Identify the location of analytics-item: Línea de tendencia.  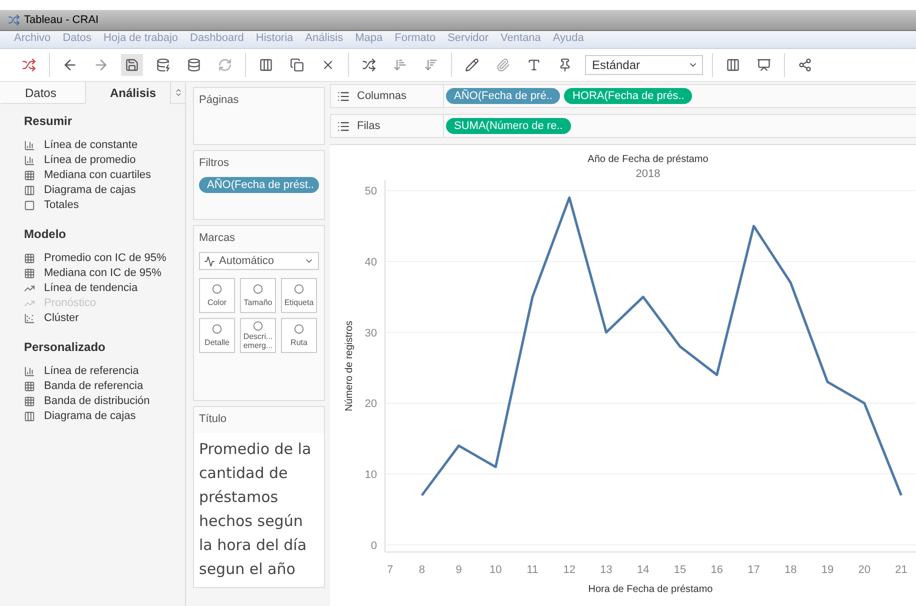
(104, 288).